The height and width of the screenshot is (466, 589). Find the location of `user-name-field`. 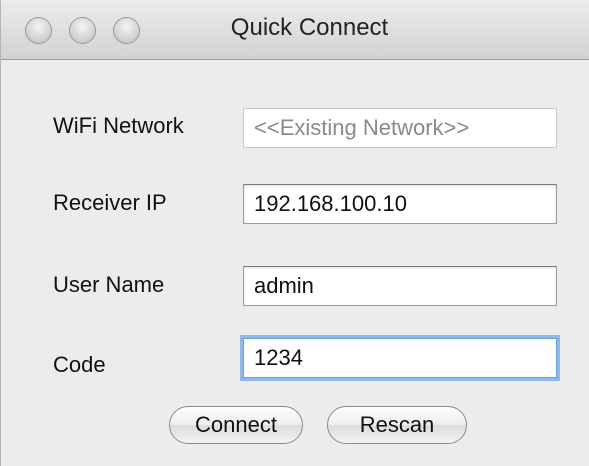

user-name-field is located at coordinates (400, 286).